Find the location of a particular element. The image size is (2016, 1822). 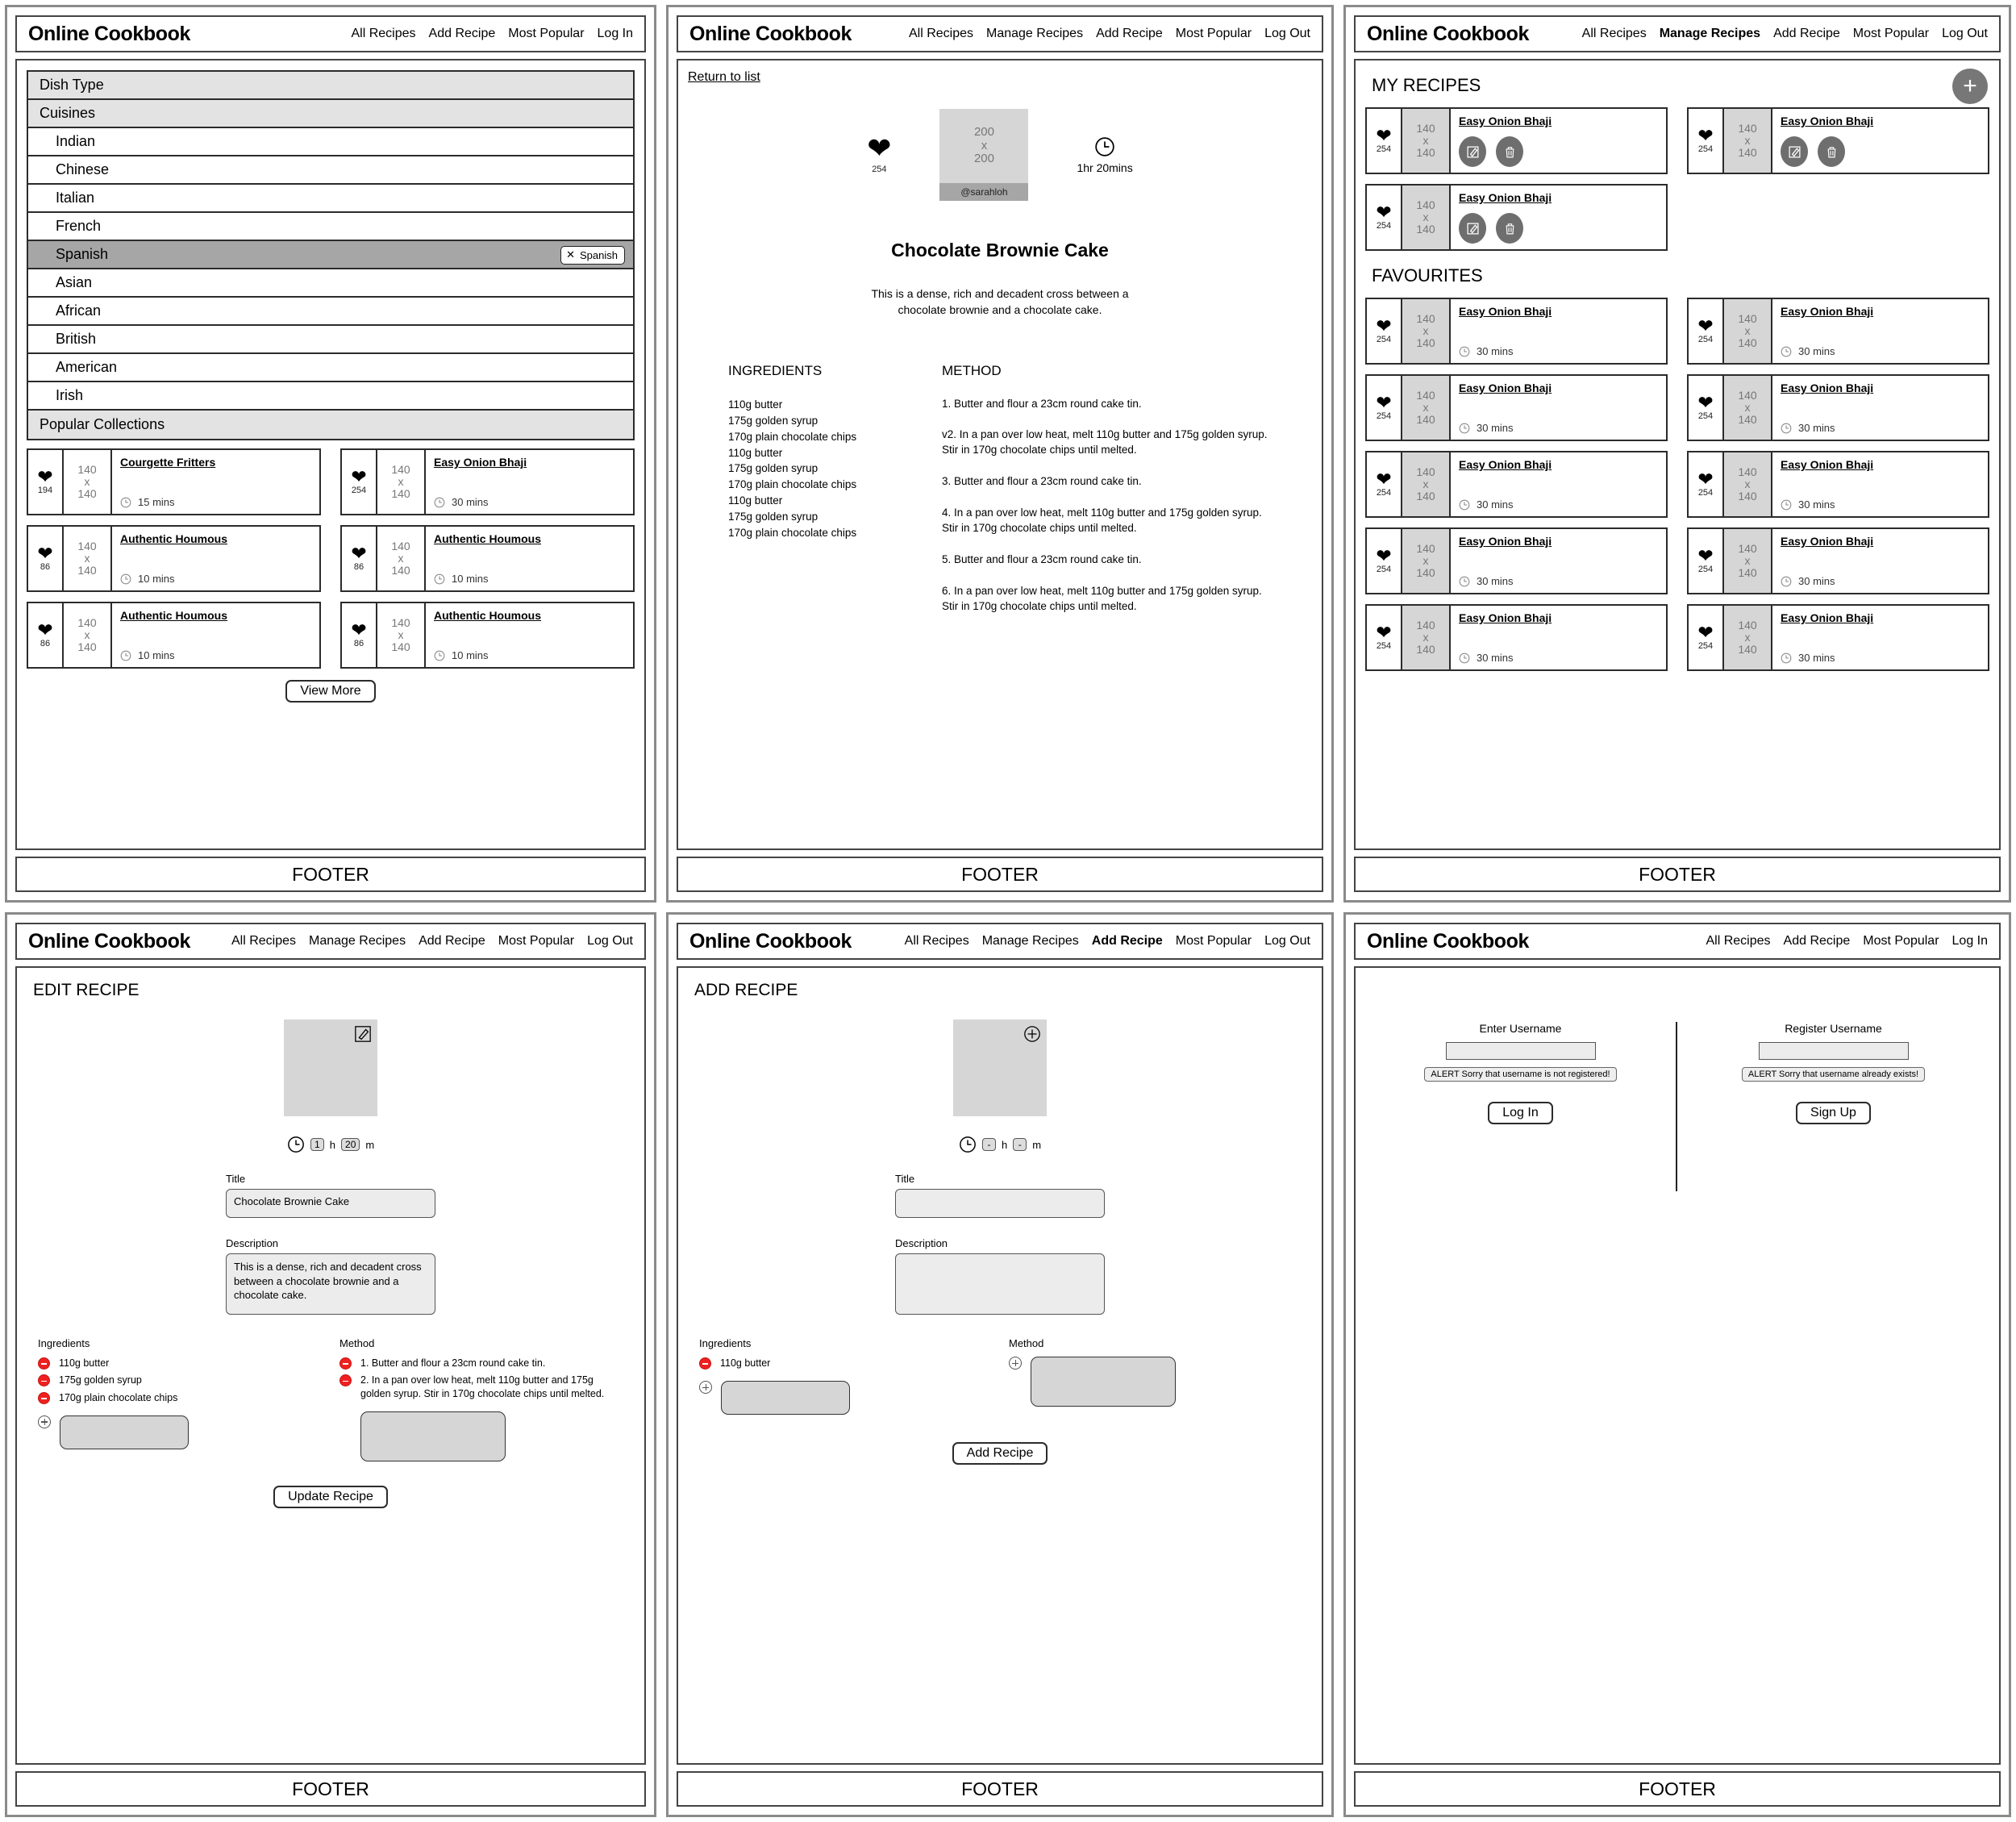

cook-time-picker: 1 h 20 m is located at coordinates (330, 1144).